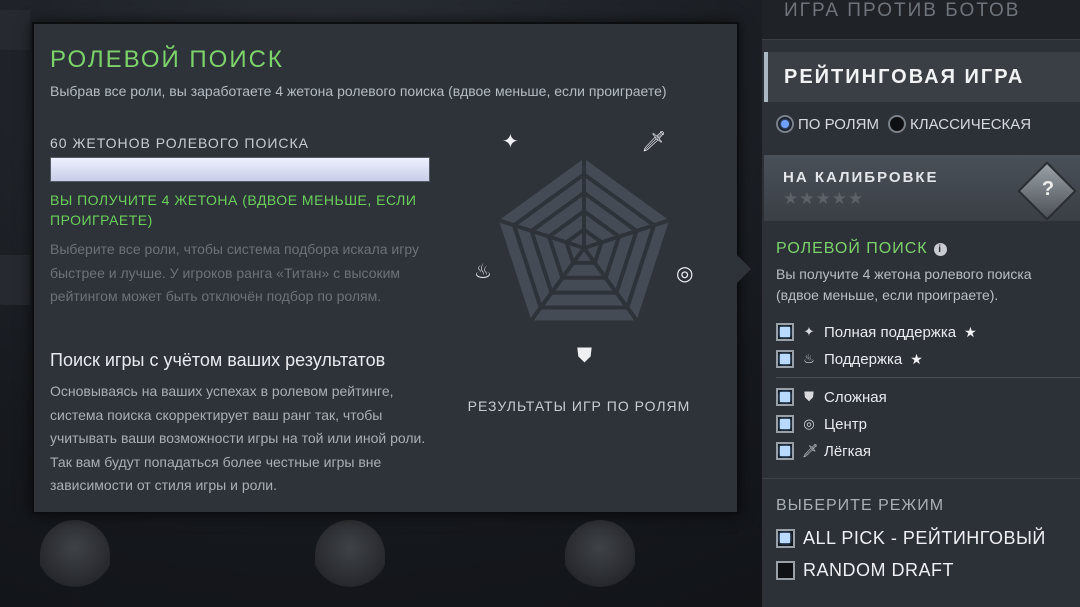 Image resolution: width=1080 pixels, height=607 pixels. I want to click on carry-sword-icon: 🗡, so click(654, 142).